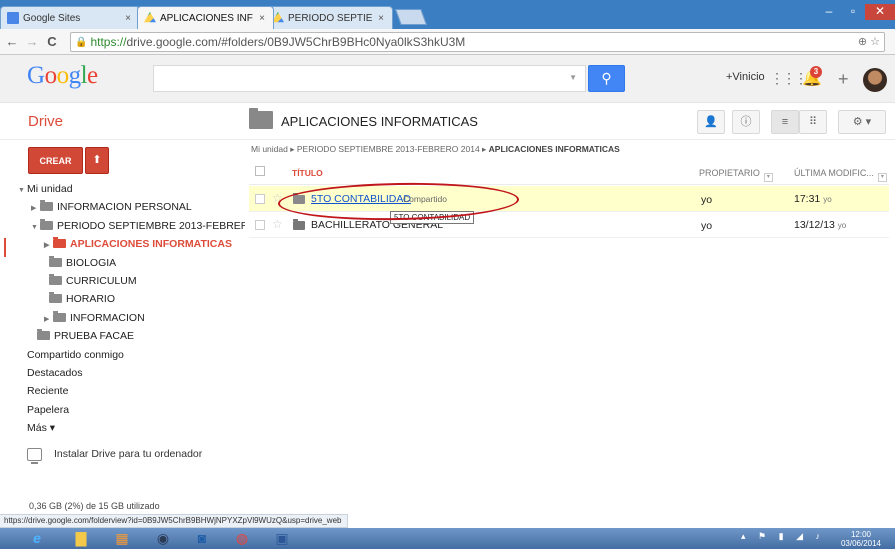 Image resolution: width=895 pixels, height=549 pixels. What do you see at coordinates (32, 41) in the screenshot?
I see `forward-icon: →` at bounding box center [32, 41].